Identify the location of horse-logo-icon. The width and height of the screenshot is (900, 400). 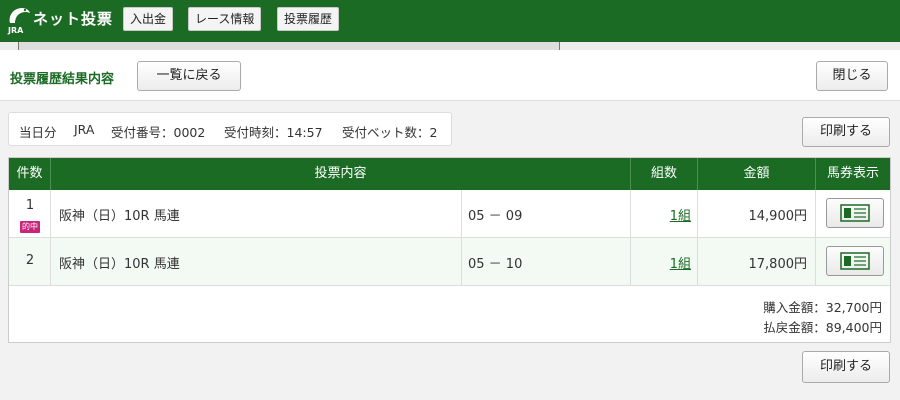
(20, 15).